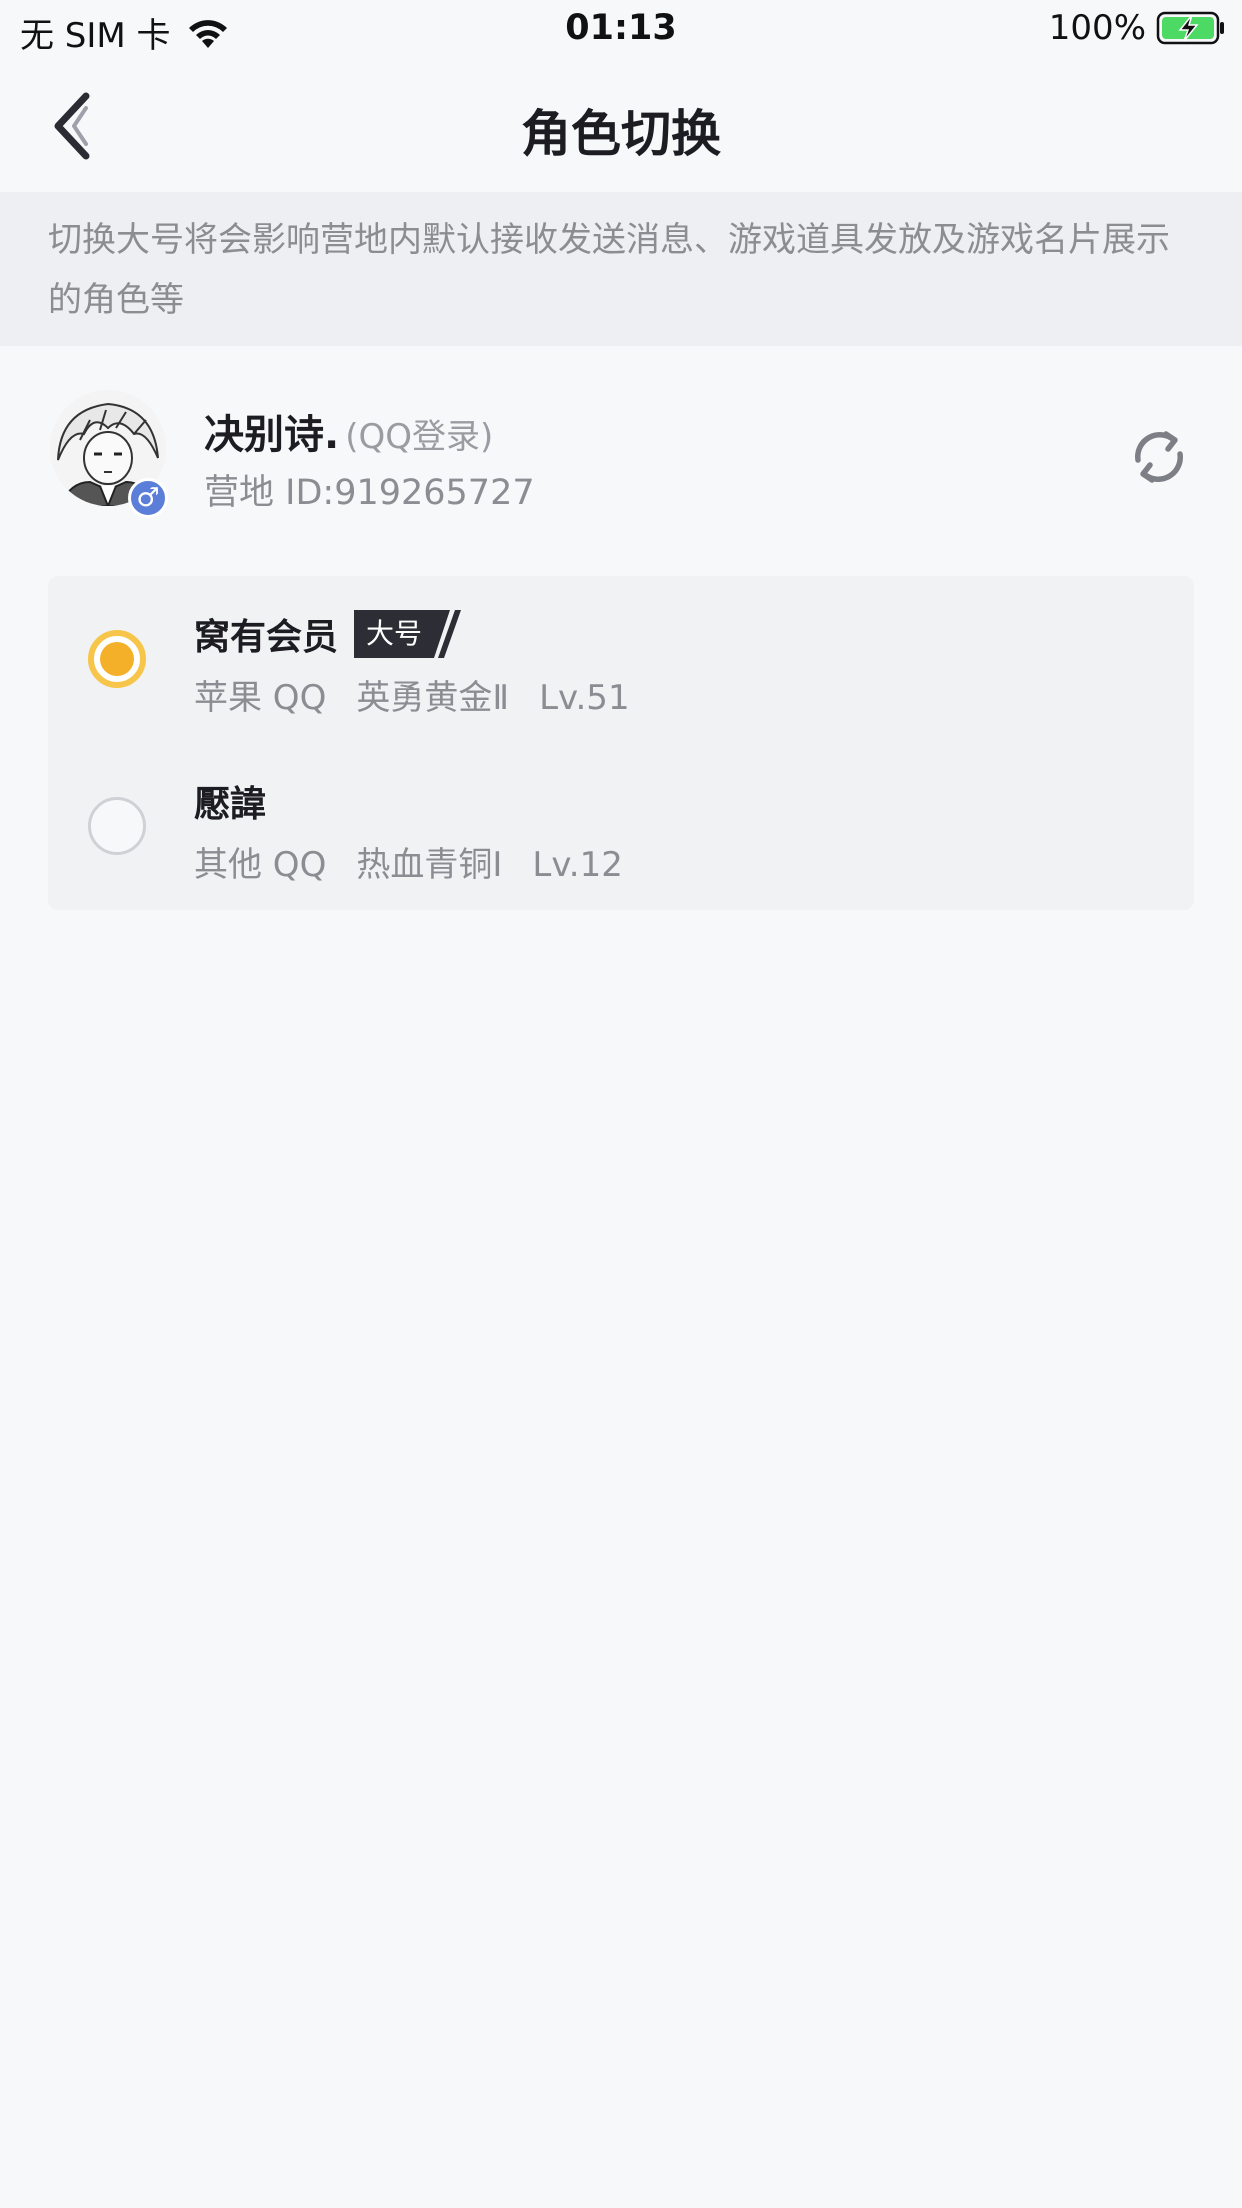 This screenshot has width=1242, height=2208. I want to click on role-rank: 英勇黄金Ⅱ, so click(433, 698).